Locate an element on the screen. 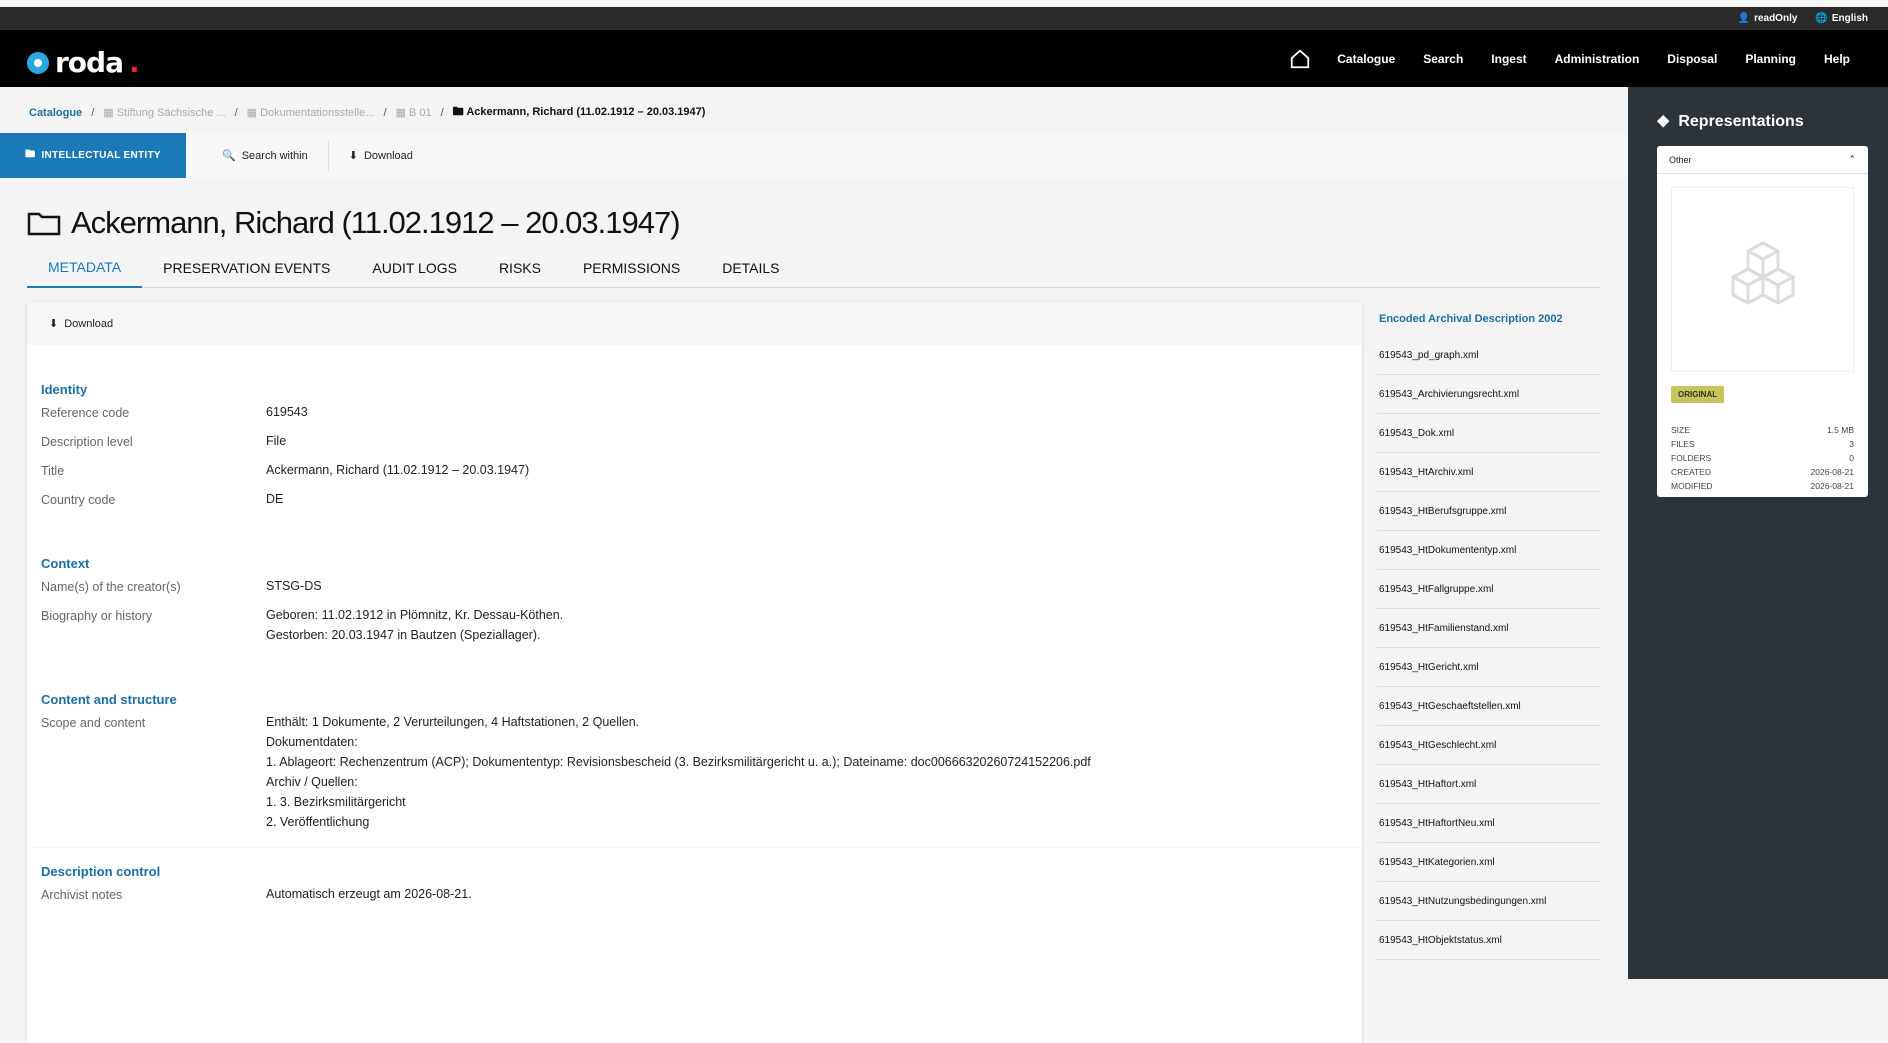  user-menu: 👤 readOnly is located at coordinates (1768, 18).